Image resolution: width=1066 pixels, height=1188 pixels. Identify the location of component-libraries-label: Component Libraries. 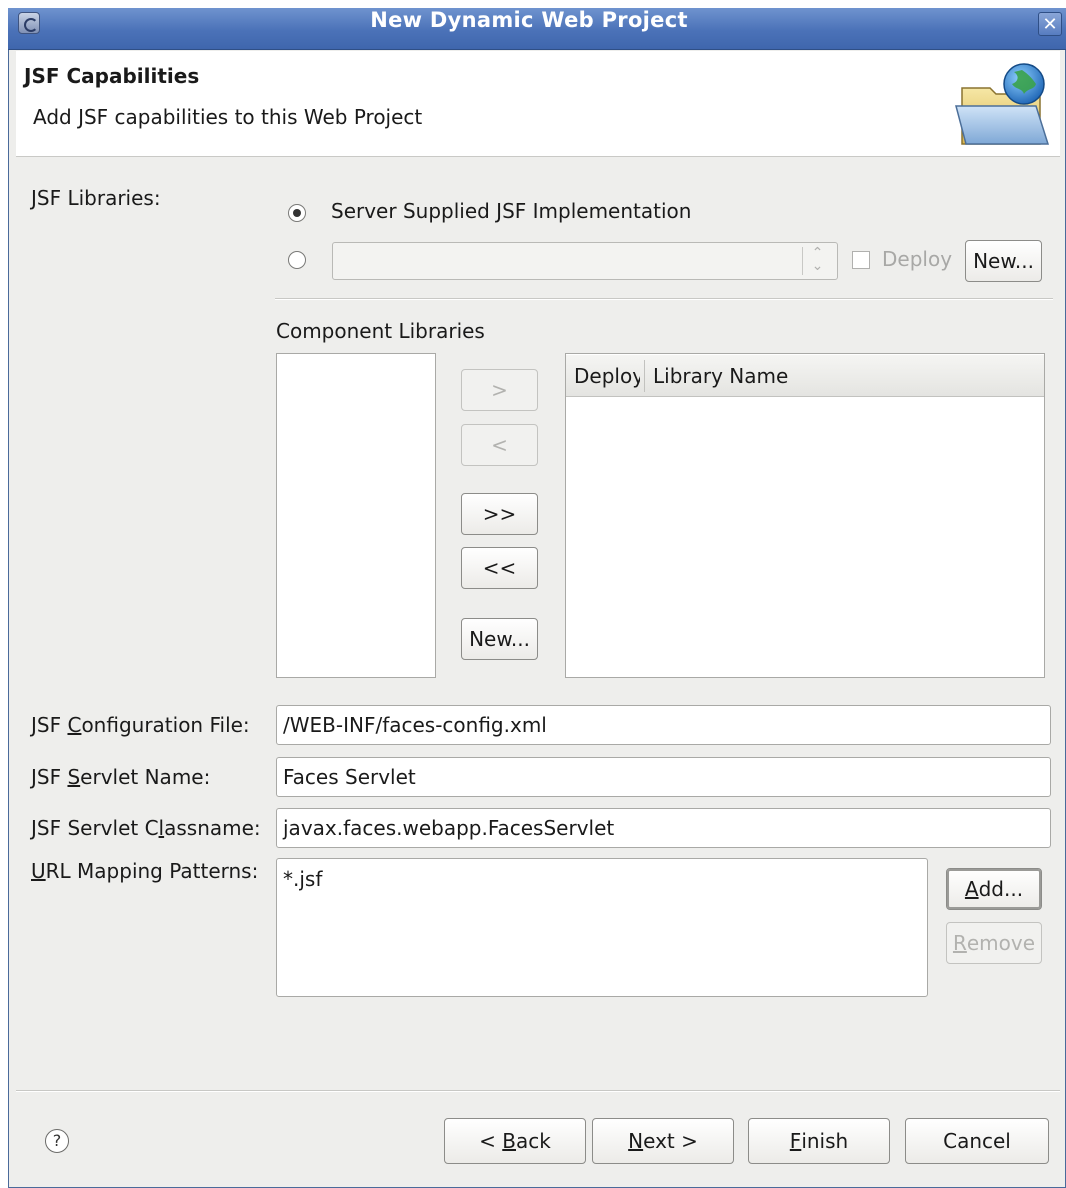
(380, 331).